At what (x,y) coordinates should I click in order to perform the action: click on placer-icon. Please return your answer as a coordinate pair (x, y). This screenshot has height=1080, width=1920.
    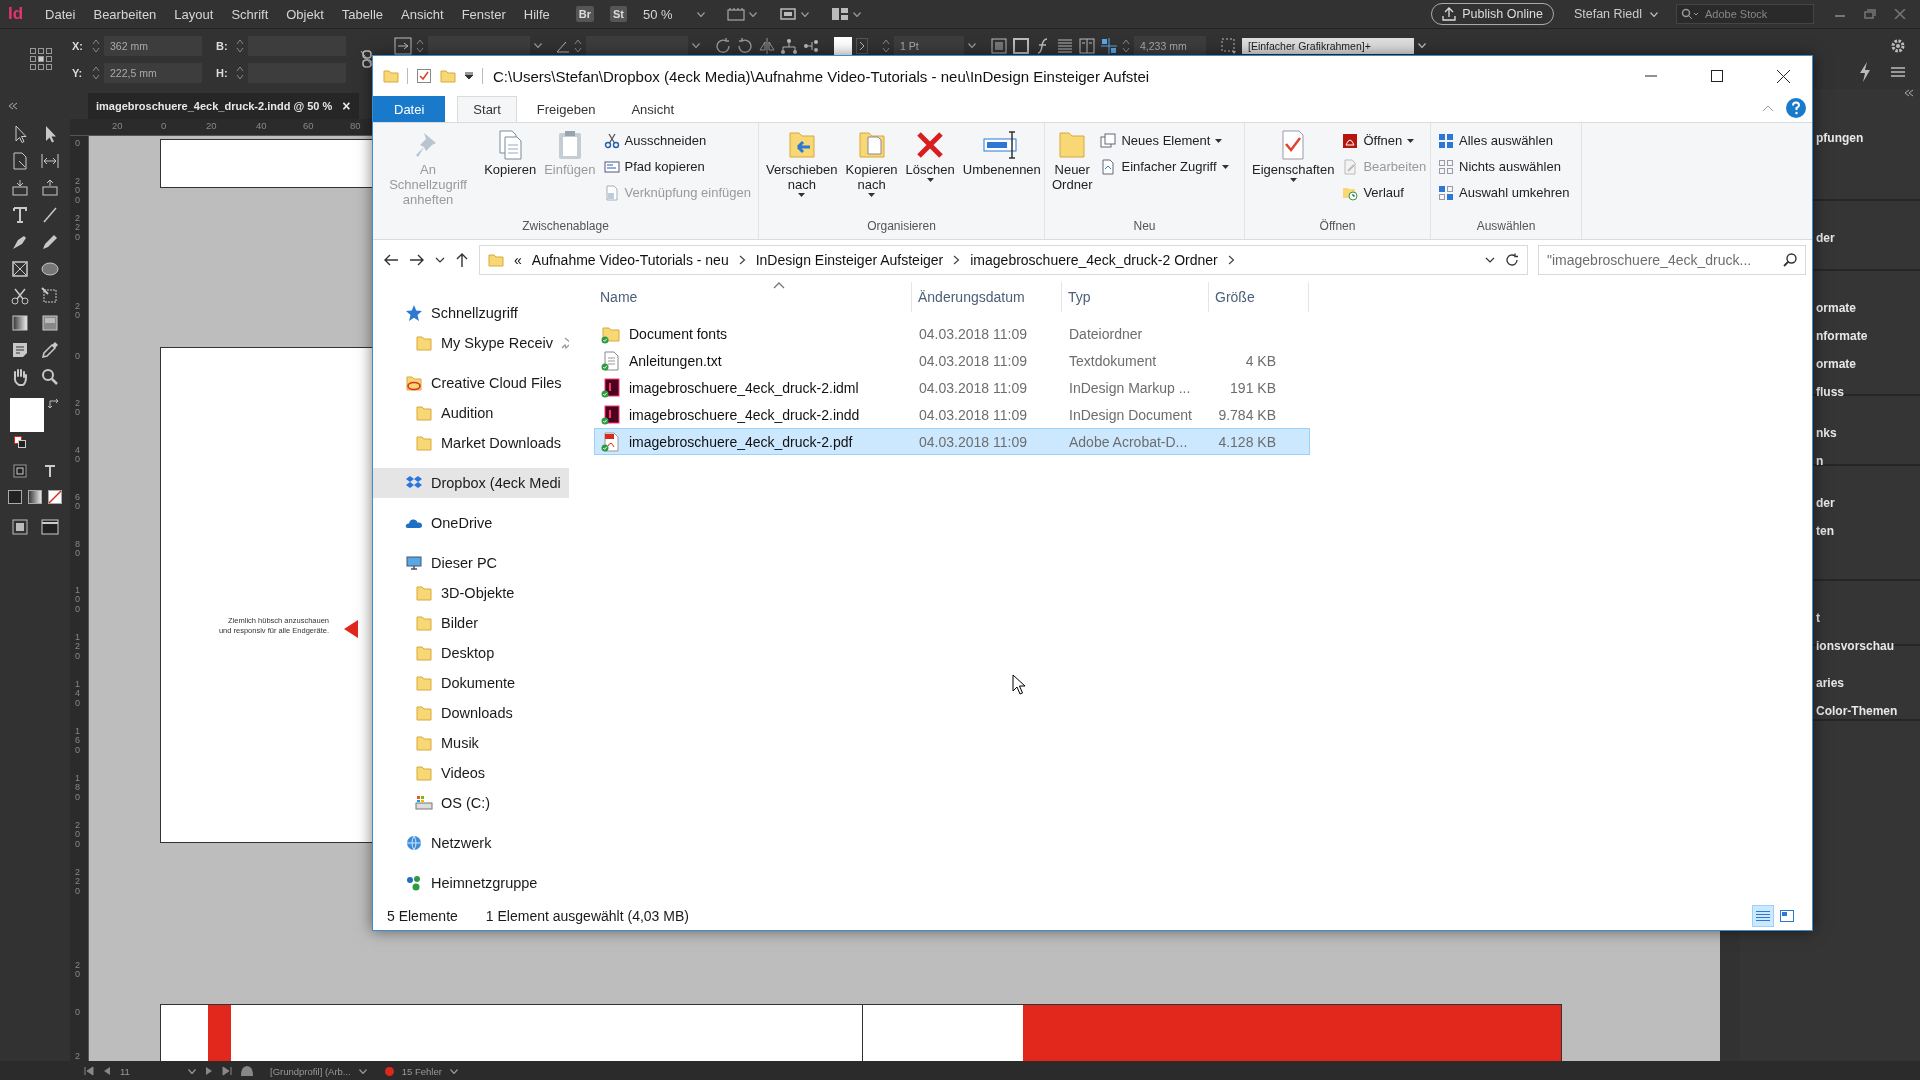
    Looking at the image, I should click on (50, 188).